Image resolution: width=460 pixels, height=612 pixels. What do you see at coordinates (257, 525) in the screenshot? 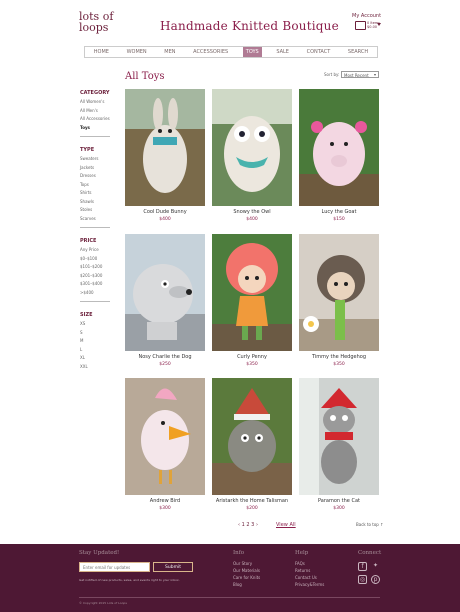
I see `pagination-next: ›` at bounding box center [257, 525].